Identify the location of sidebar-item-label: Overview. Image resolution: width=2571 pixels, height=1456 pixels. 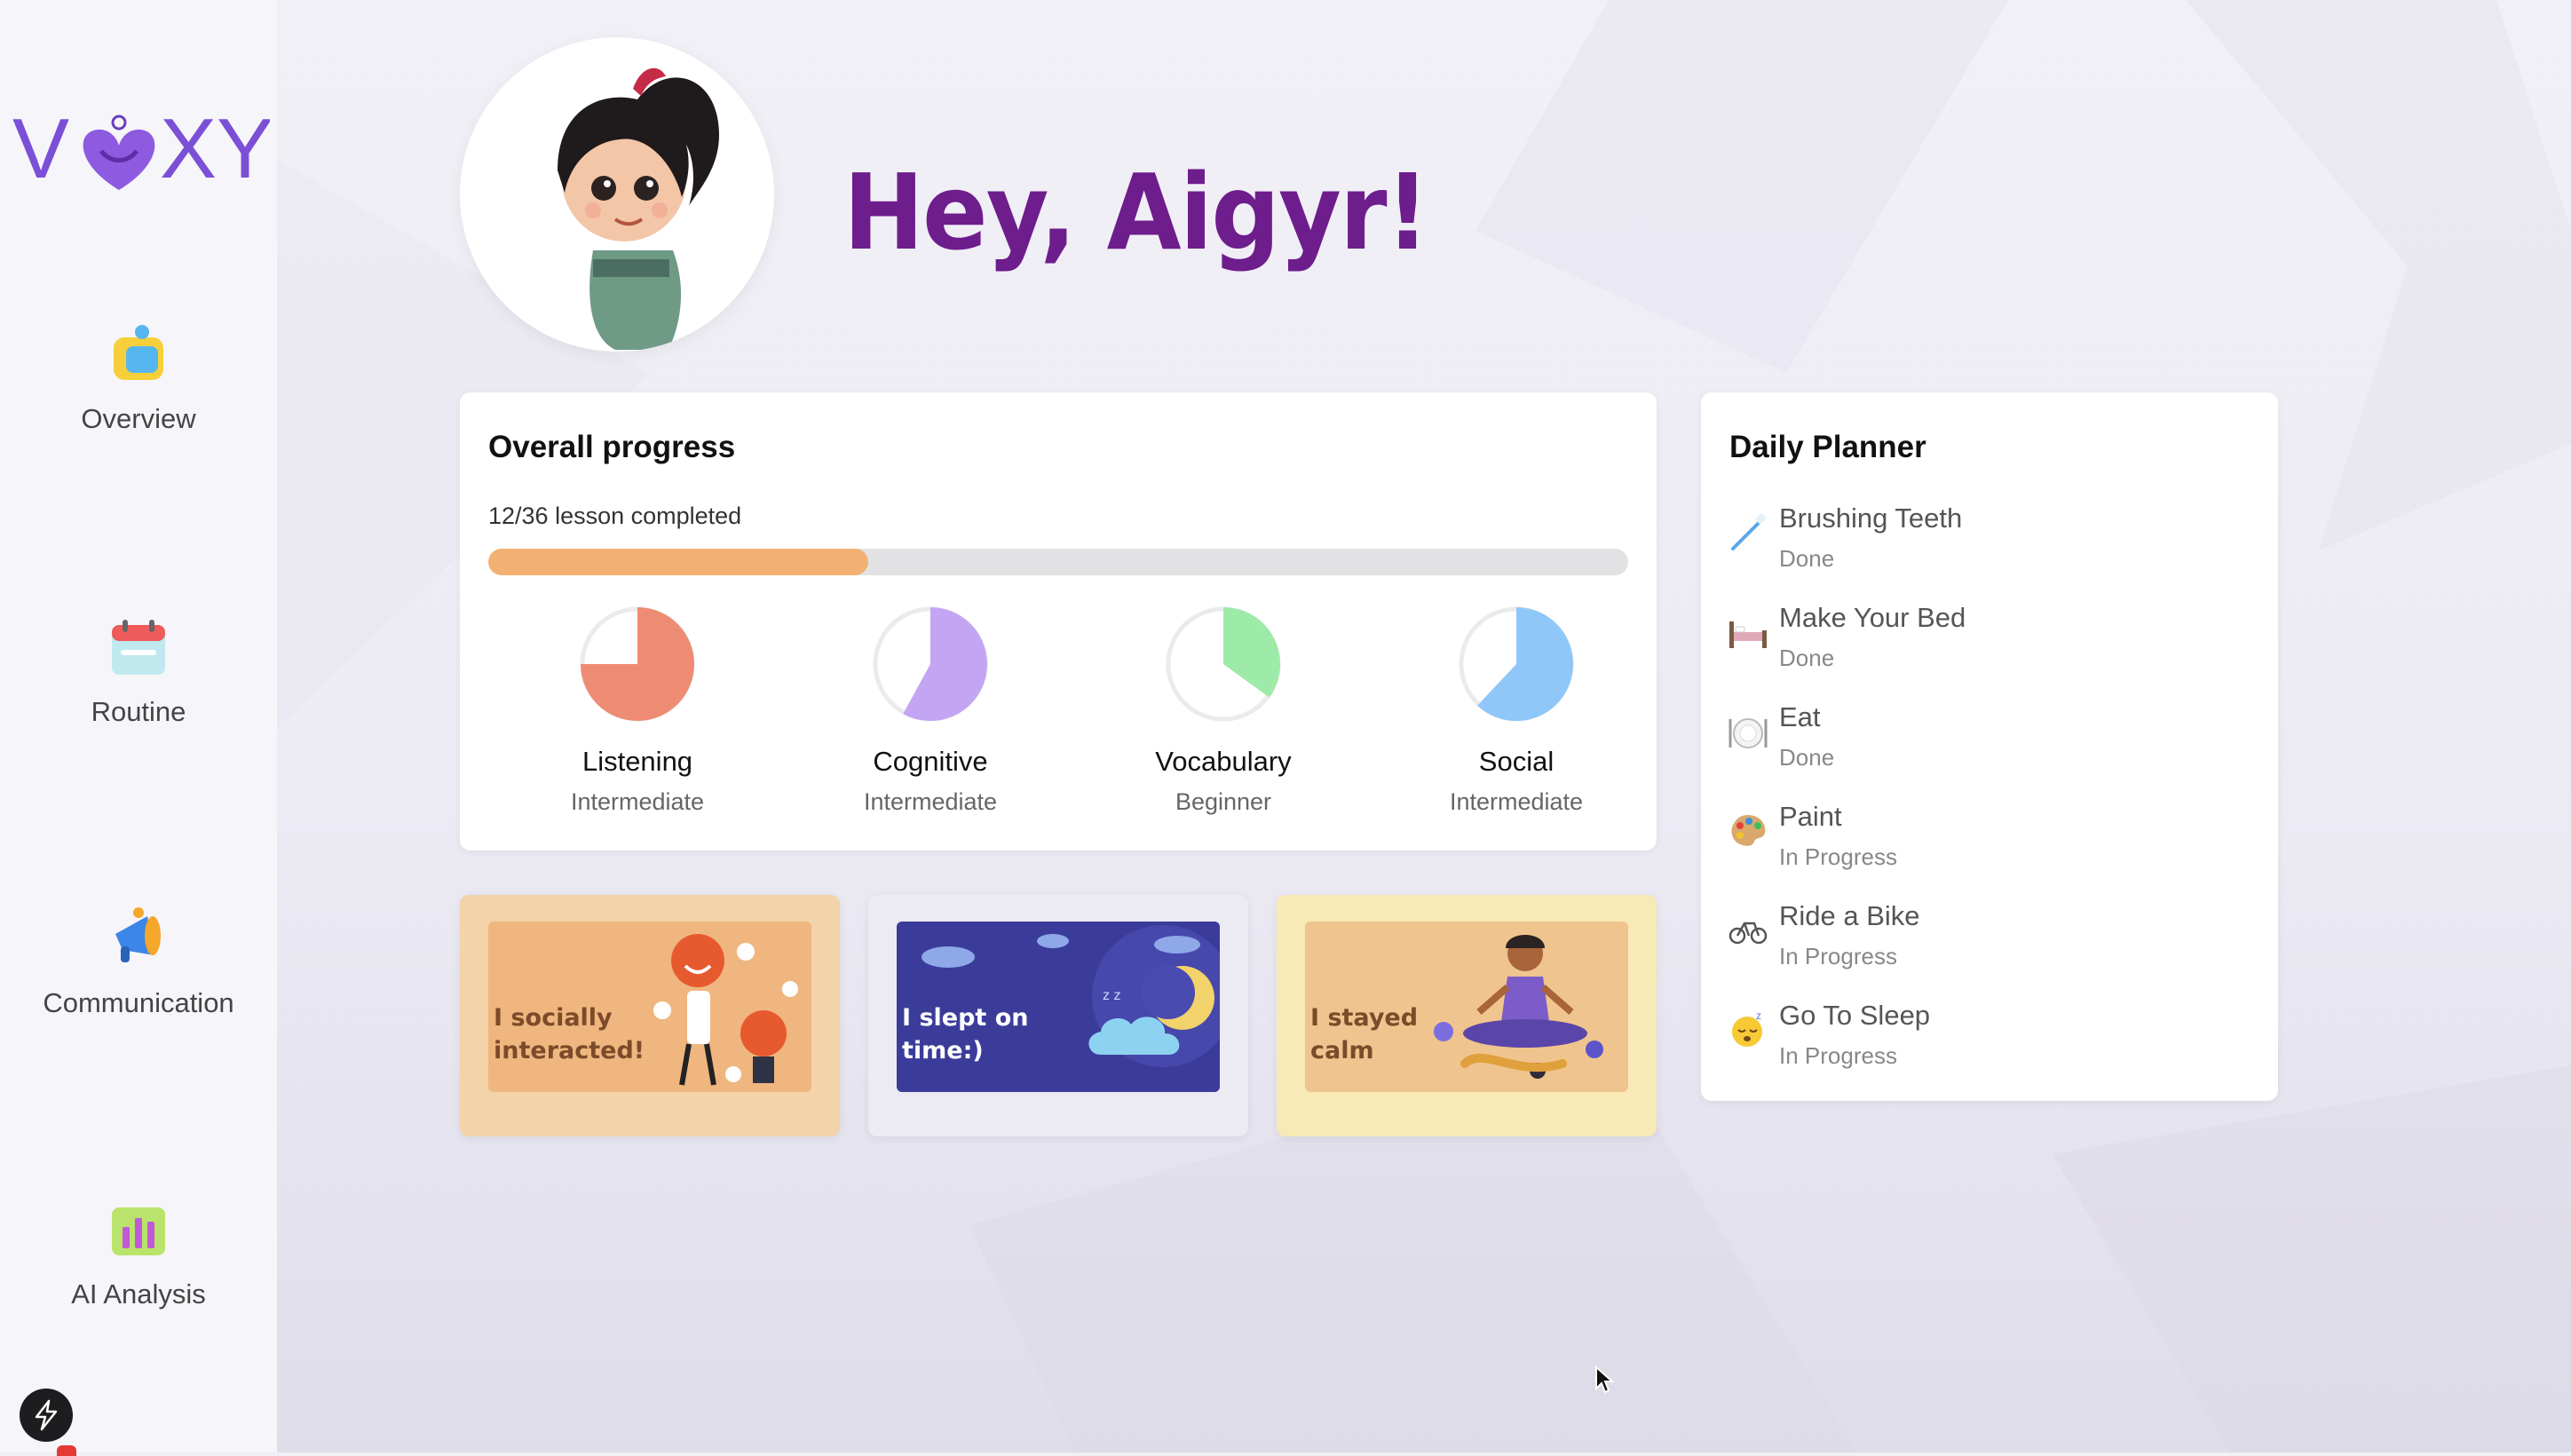
(138, 418).